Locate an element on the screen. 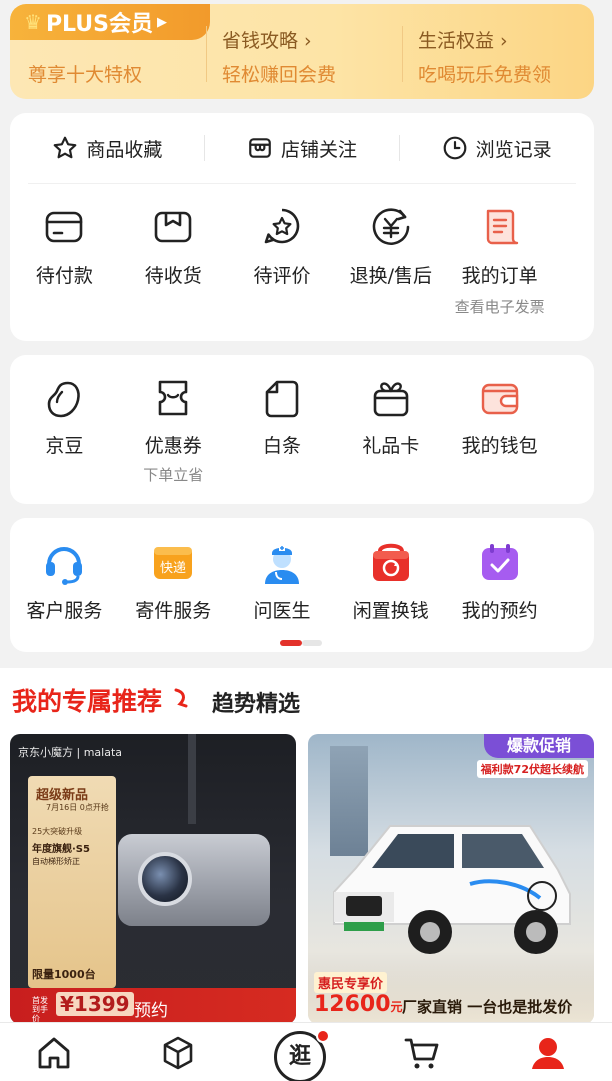 The height and width of the screenshot is (1081, 612). asset-label: 我的钱包 is located at coordinates (499, 446).